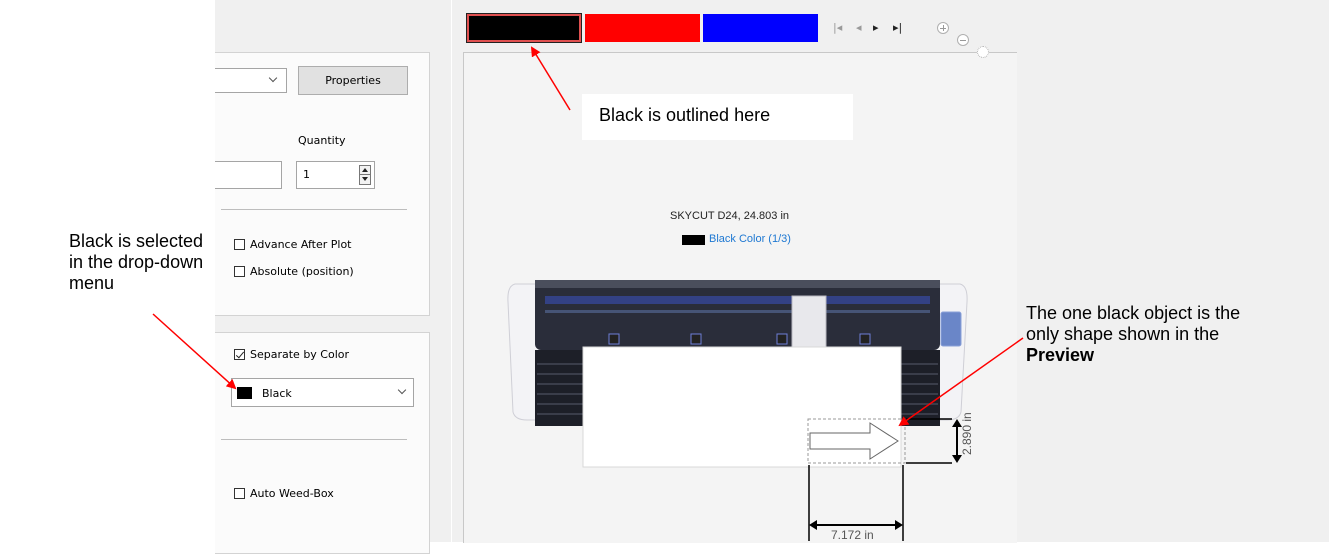 The height and width of the screenshot is (554, 1329). What do you see at coordinates (961, 382) in the screenshot?
I see `arrow-to-preview` at bounding box center [961, 382].